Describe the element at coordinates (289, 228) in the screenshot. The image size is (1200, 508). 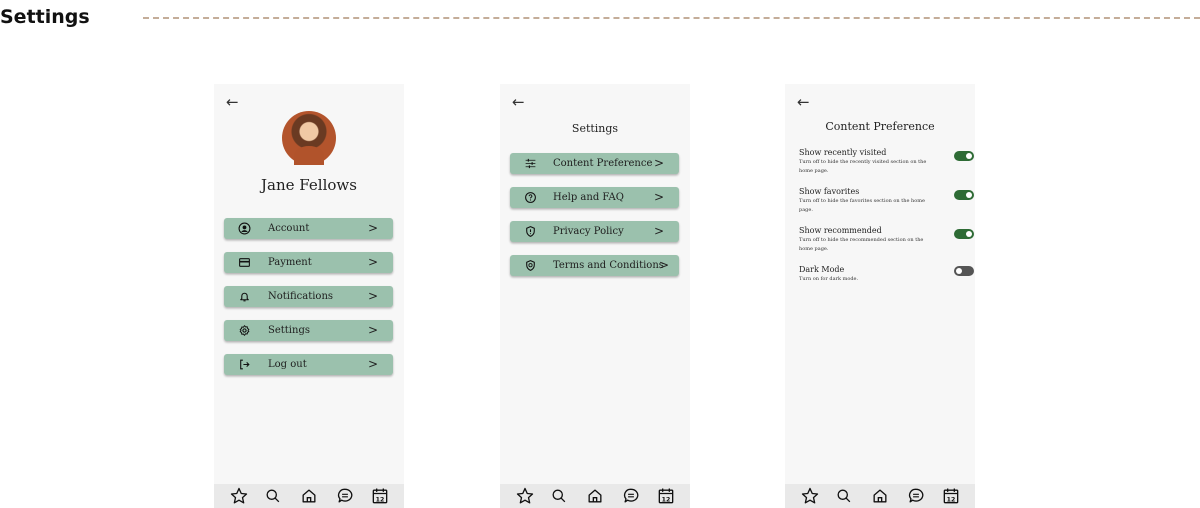
I see `account-label: Account` at that location.